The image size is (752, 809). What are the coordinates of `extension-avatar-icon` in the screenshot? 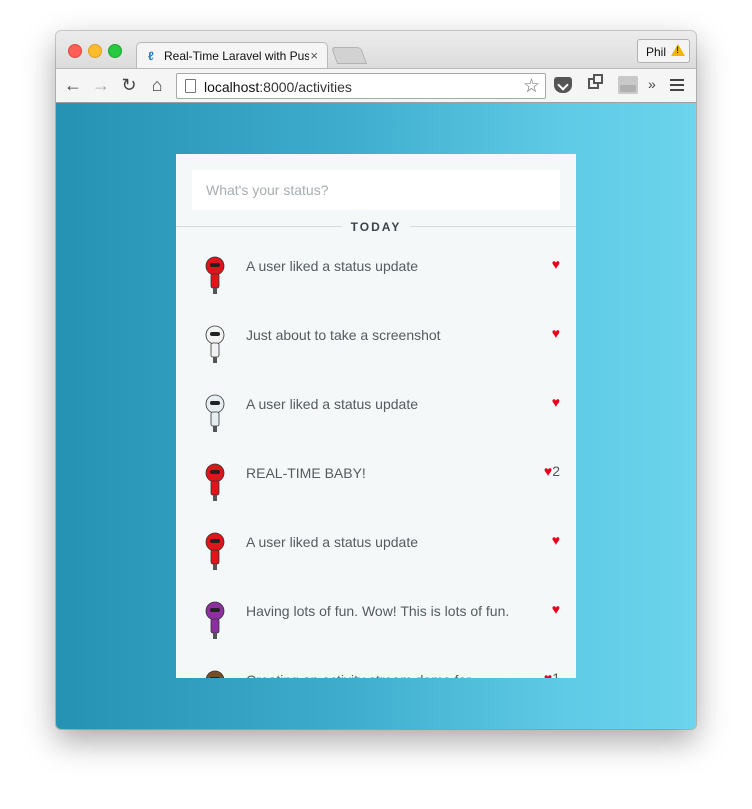 It's located at (628, 85).